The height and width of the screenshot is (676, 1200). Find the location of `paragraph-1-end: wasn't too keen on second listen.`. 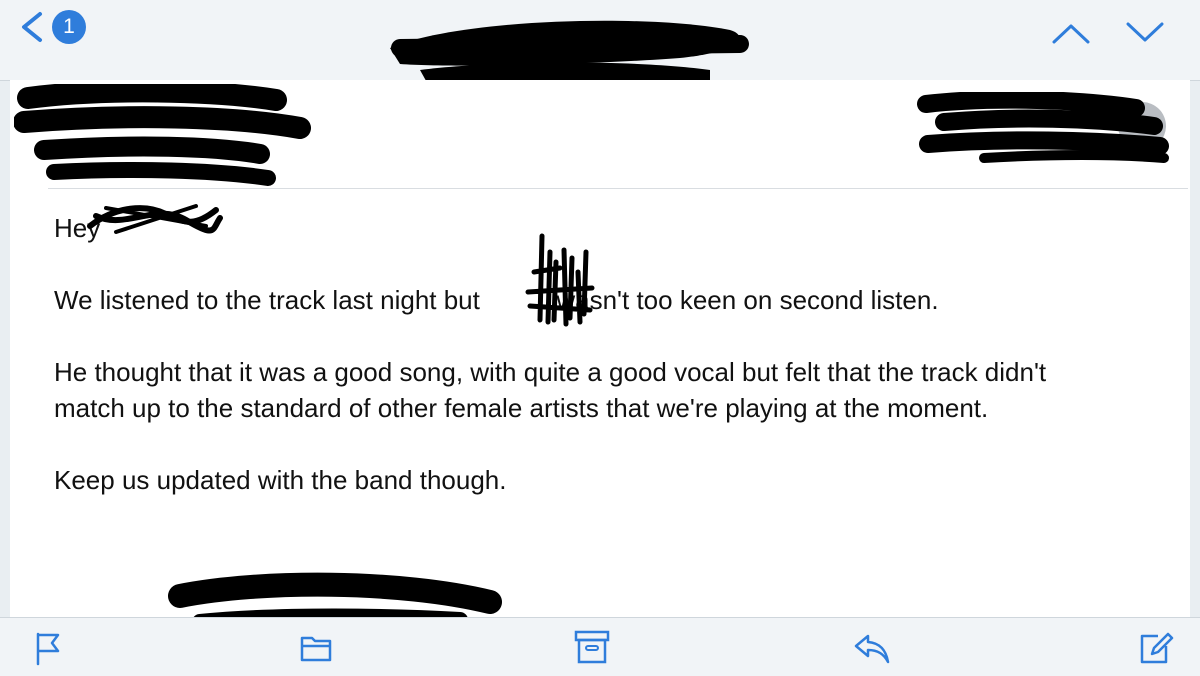

paragraph-1-end: wasn't too keen on second listen. is located at coordinates (747, 300).